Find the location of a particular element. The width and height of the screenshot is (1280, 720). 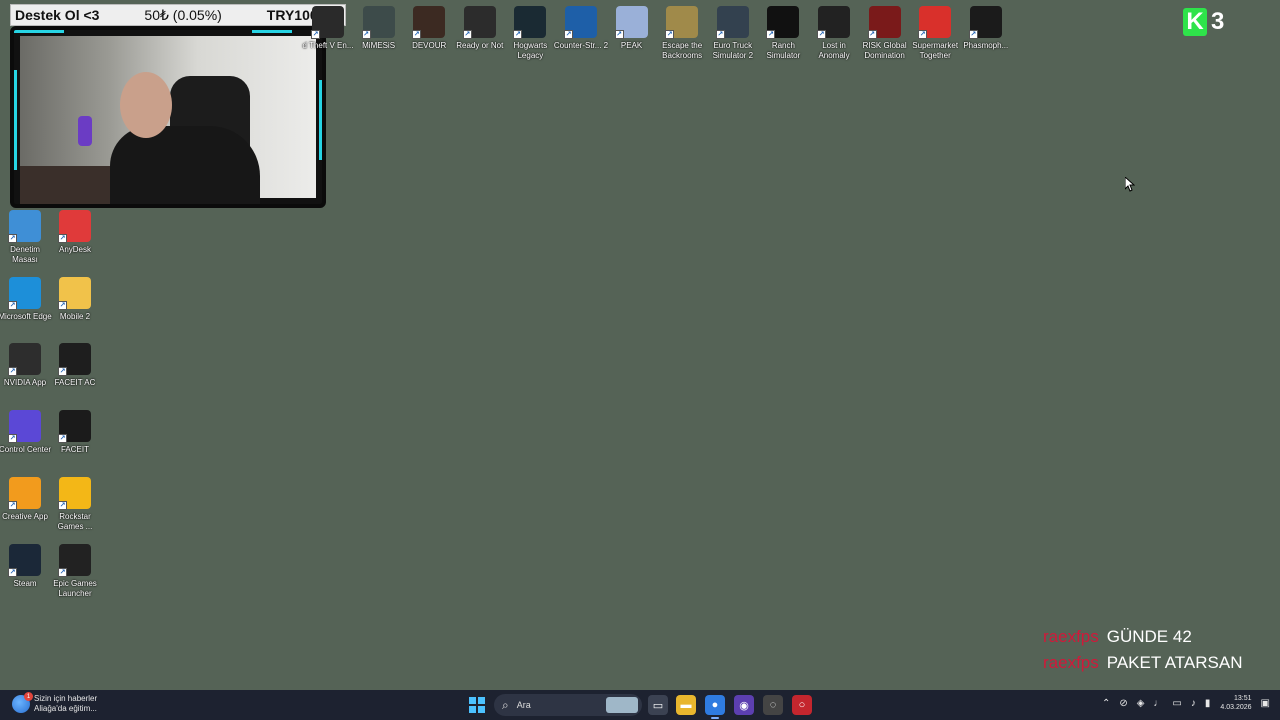

desktop-shortcut: ↗ Epic Games Launcher is located at coordinates (75, 571).